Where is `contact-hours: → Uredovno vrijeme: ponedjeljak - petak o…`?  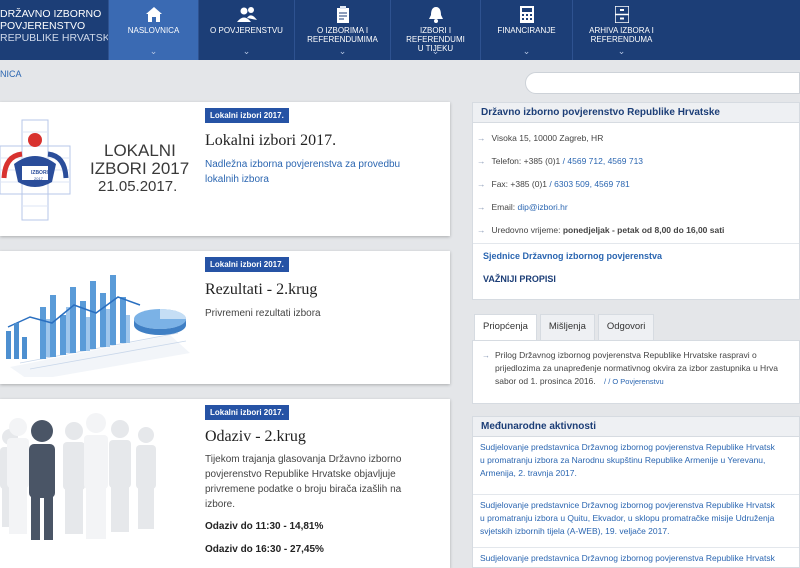 contact-hours: → Uredovno vrijeme: ponedjeljak - petak o… is located at coordinates (601, 230).